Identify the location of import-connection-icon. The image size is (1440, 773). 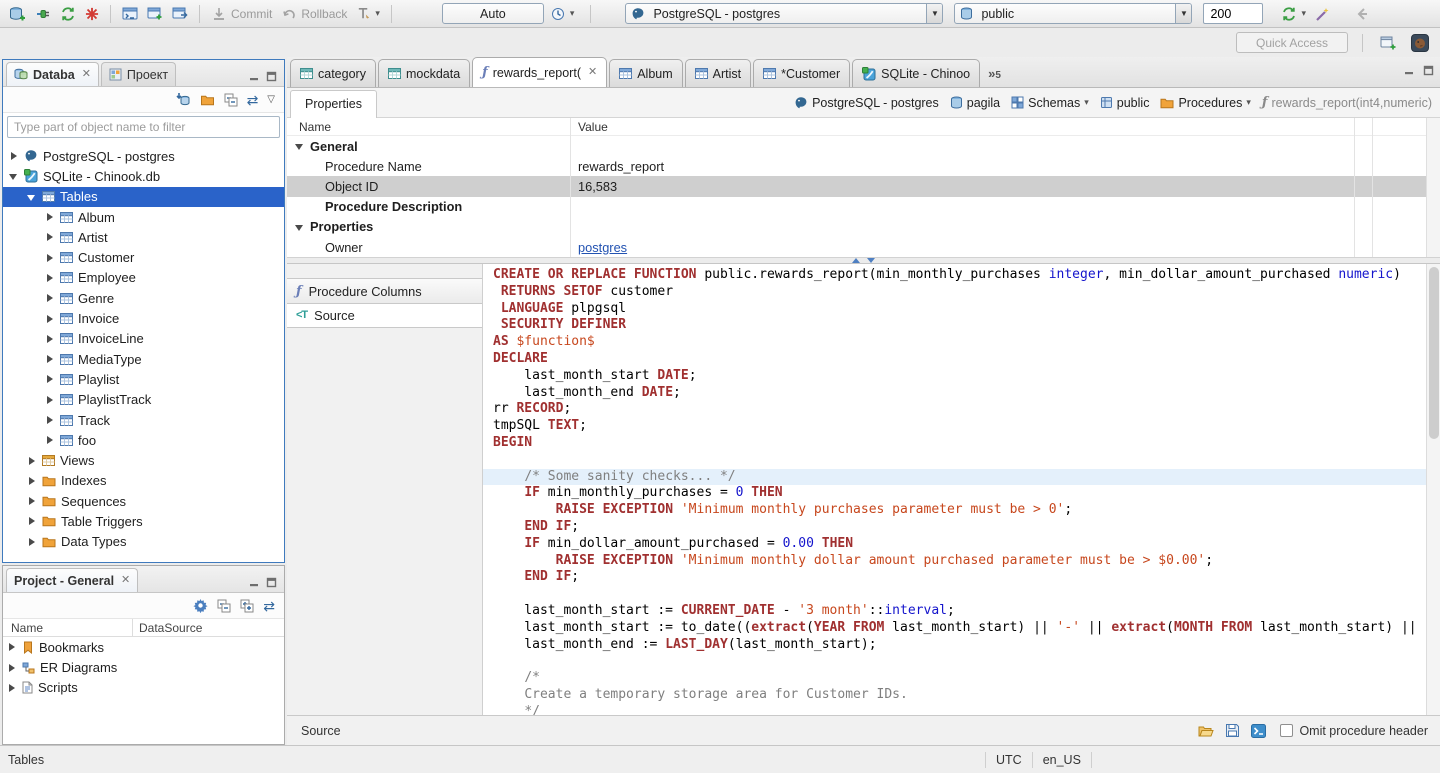
(183, 99).